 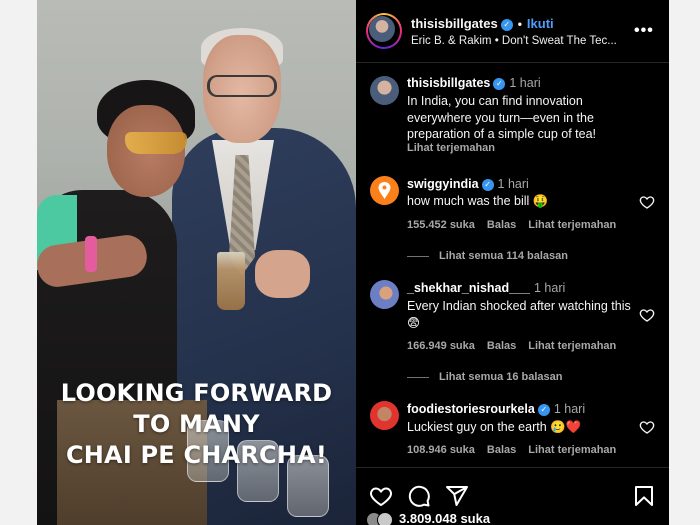 What do you see at coordinates (381, 496) in the screenshot?
I see `heart-icon` at bounding box center [381, 496].